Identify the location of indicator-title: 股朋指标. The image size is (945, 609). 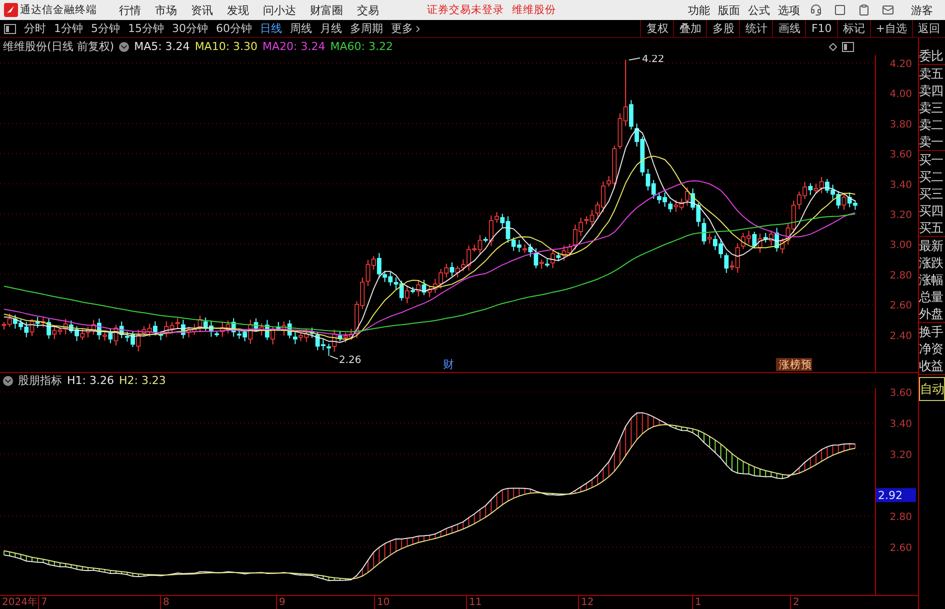
(40, 380).